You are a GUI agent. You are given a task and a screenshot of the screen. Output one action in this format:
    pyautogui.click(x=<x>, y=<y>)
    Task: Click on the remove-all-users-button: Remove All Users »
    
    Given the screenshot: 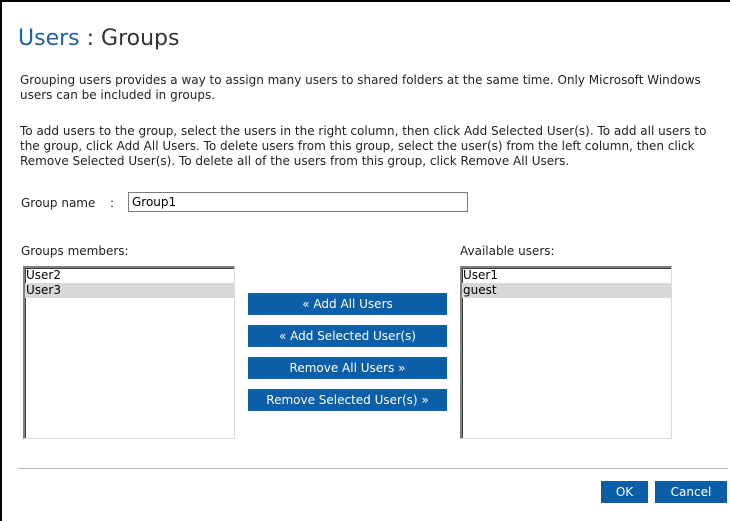 What is the action you would take?
    pyautogui.click(x=347, y=368)
    